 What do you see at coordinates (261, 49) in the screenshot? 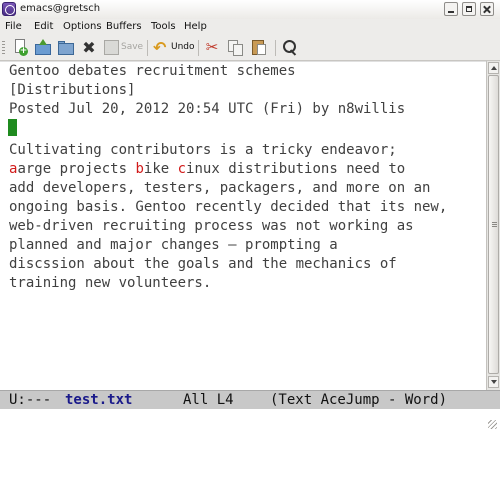
I see `paste-sheet-icon` at bounding box center [261, 49].